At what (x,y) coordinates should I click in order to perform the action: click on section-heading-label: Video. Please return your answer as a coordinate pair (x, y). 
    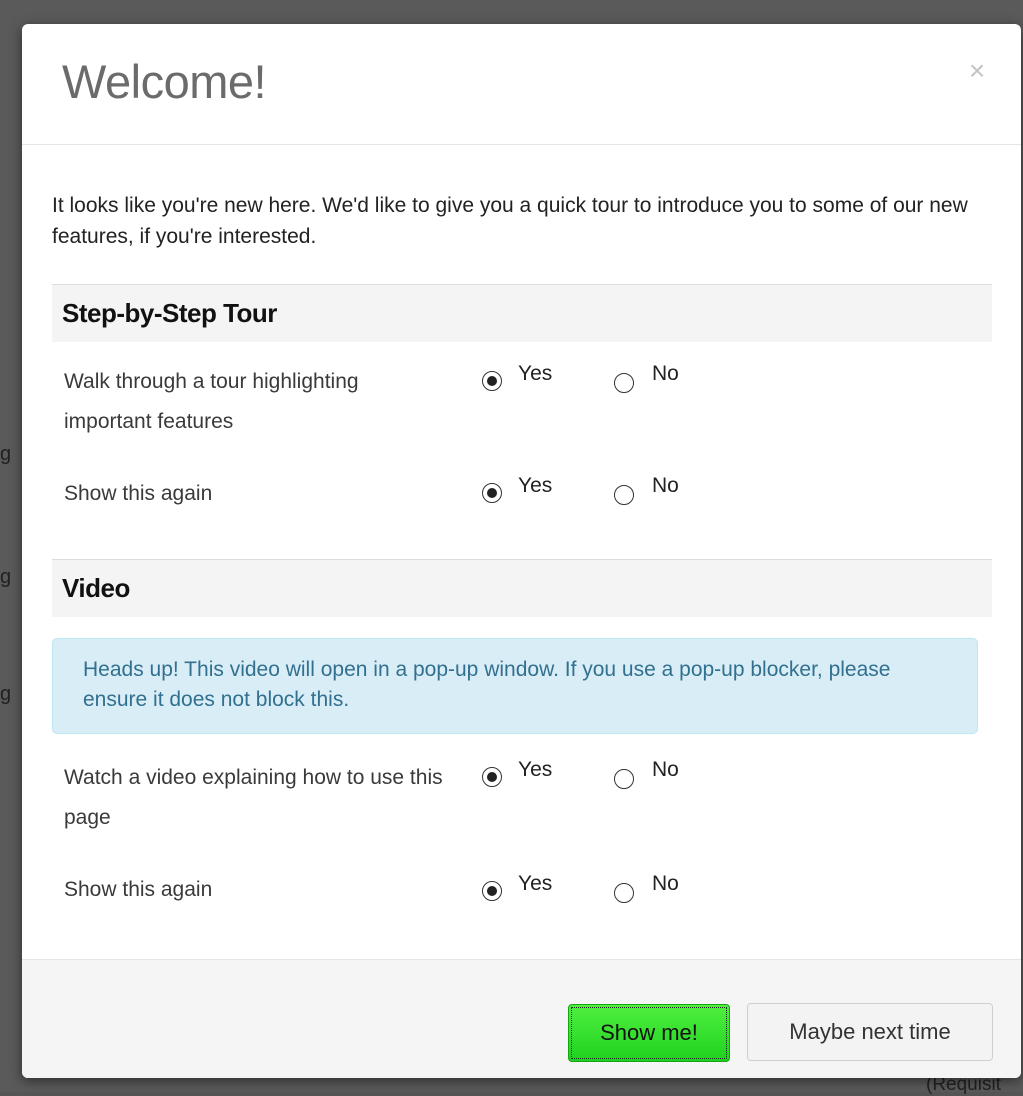
    Looking at the image, I should click on (96, 588).